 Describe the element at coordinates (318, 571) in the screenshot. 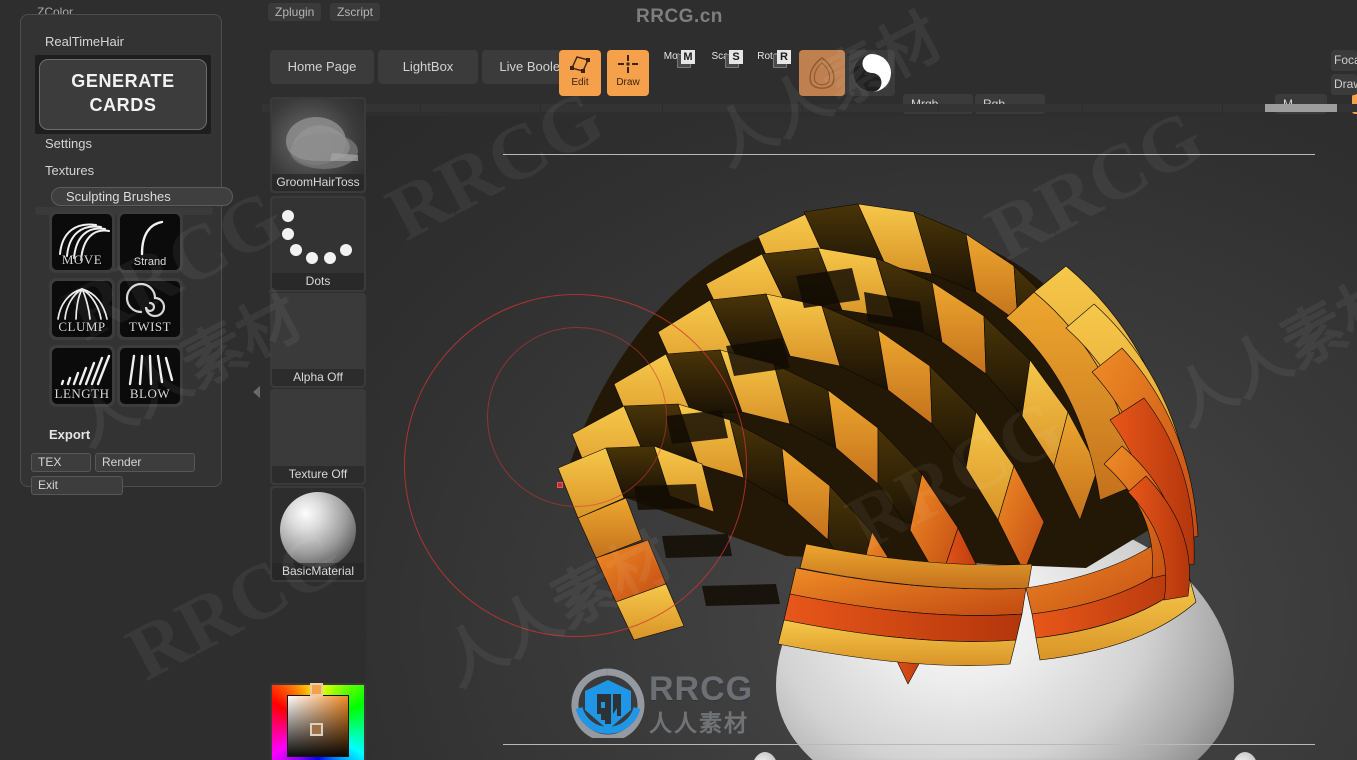

I see `material-palette-label: BasicMaterial` at that location.